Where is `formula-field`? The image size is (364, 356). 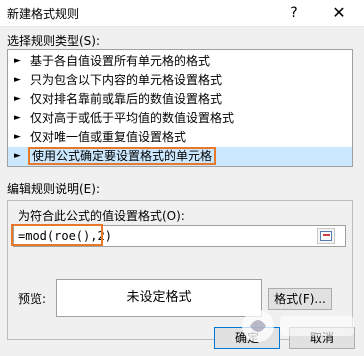 formula-field is located at coordinates (179, 236).